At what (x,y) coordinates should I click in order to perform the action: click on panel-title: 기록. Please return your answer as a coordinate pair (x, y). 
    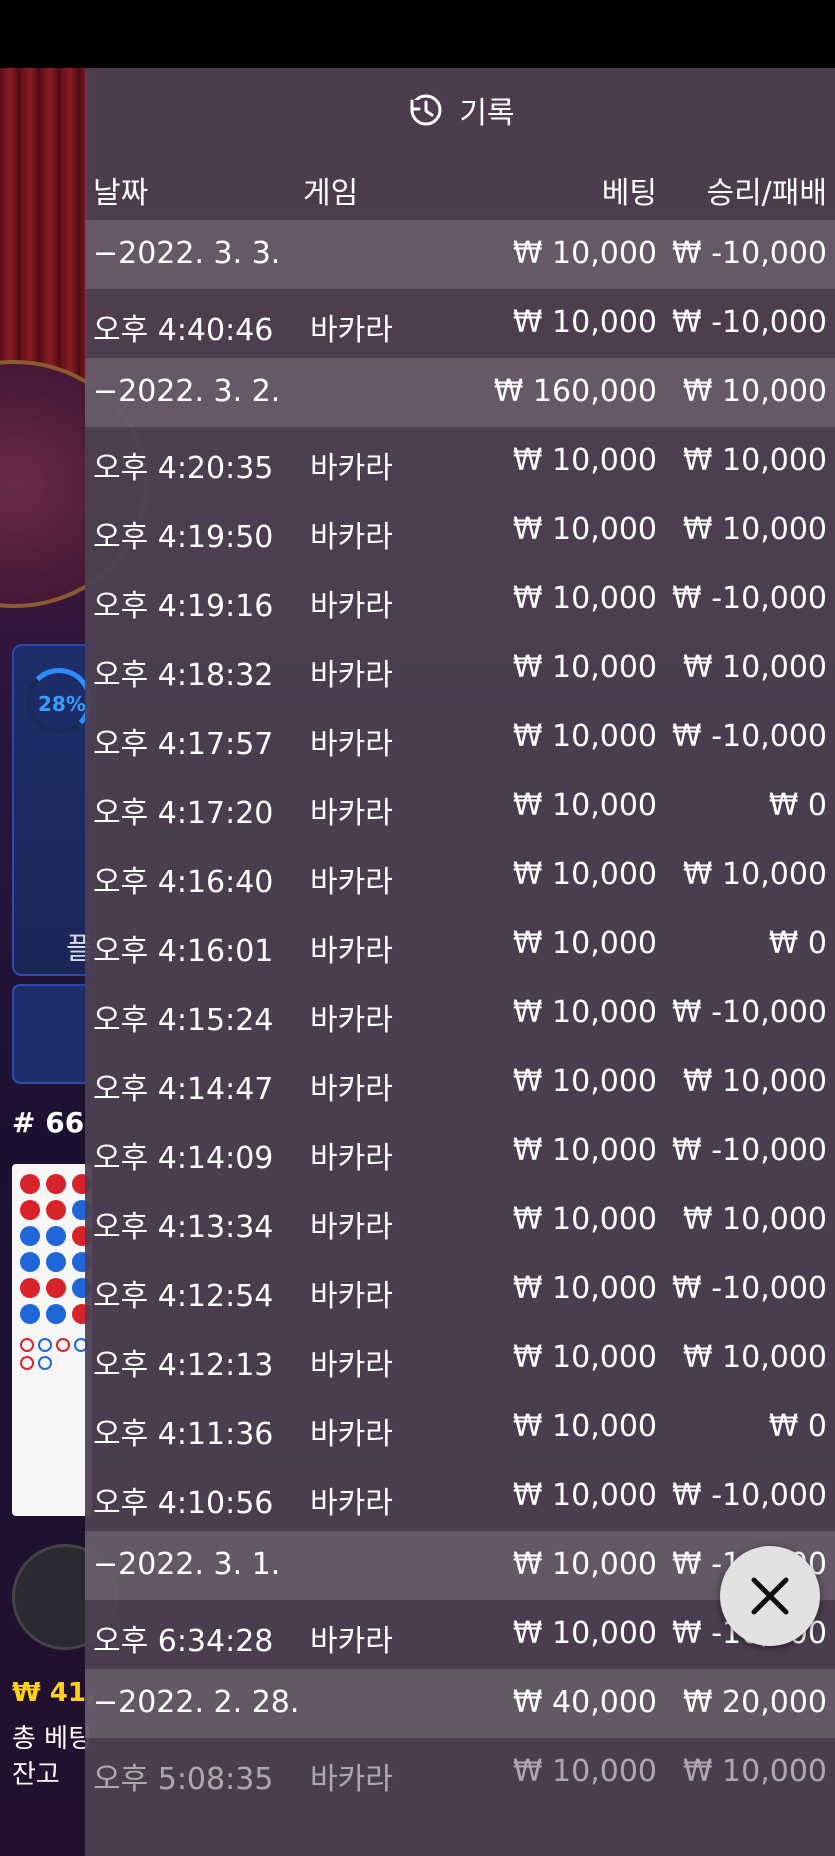
    Looking at the image, I should click on (487, 113).